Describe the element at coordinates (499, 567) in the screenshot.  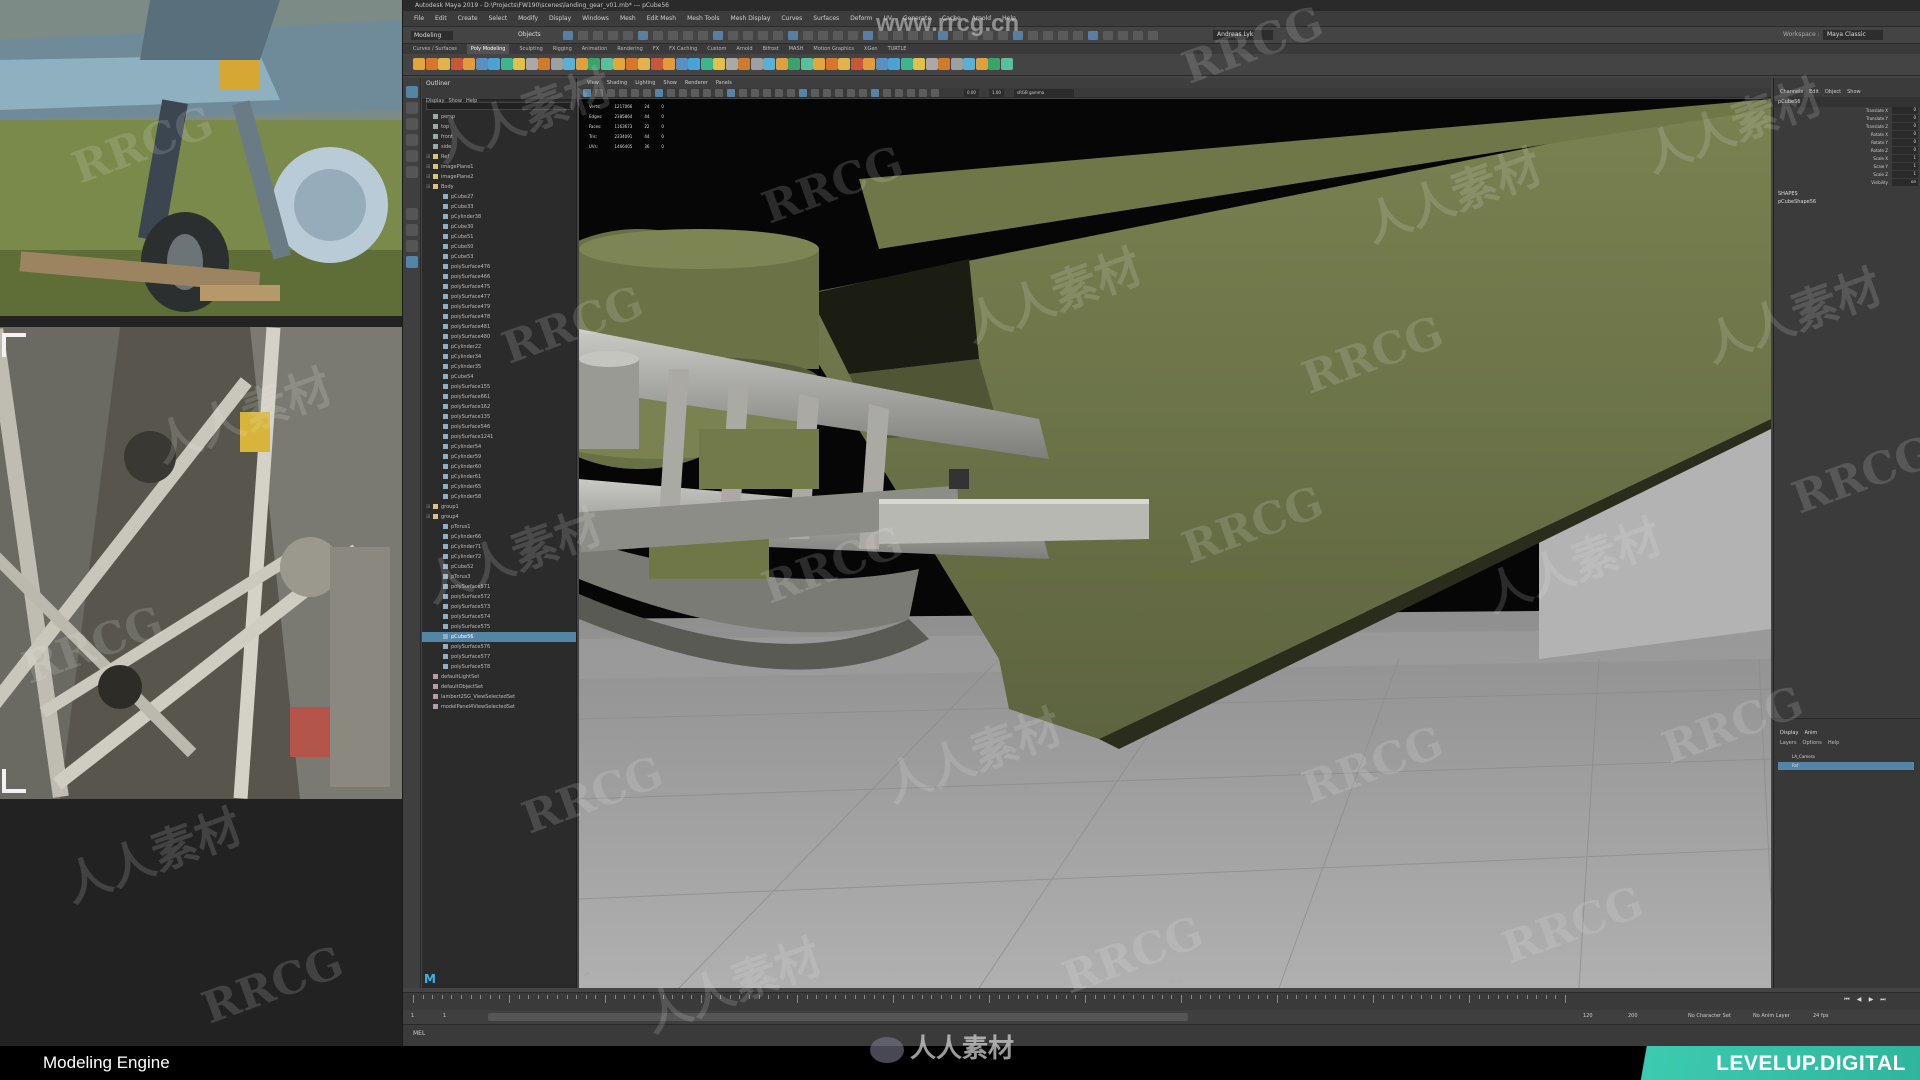
I see `outliner-item: pCube52` at that location.